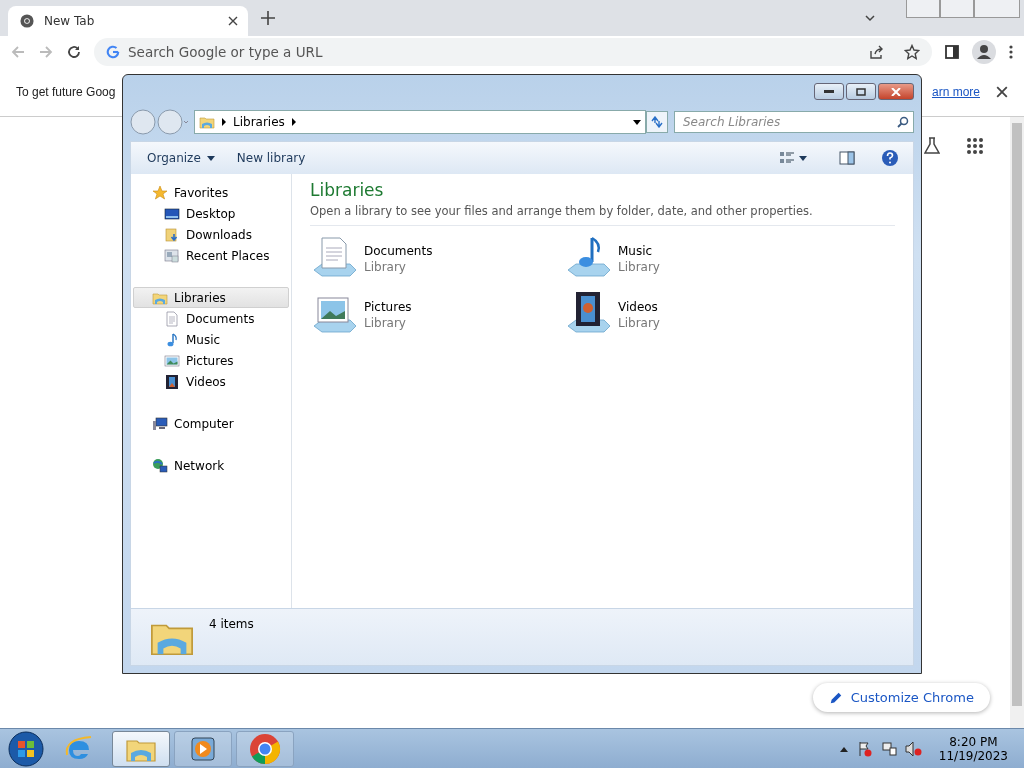 This screenshot has width=1024, height=768. Describe the element at coordinates (128, 21) in the screenshot. I see `browser-tab: New Tab` at that location.